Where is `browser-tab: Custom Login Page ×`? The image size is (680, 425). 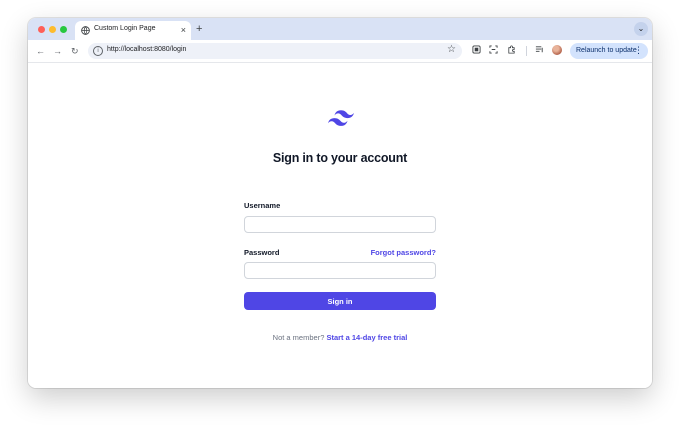 browser-tab: Custom Login Page × is located at coordinates (133, 30).